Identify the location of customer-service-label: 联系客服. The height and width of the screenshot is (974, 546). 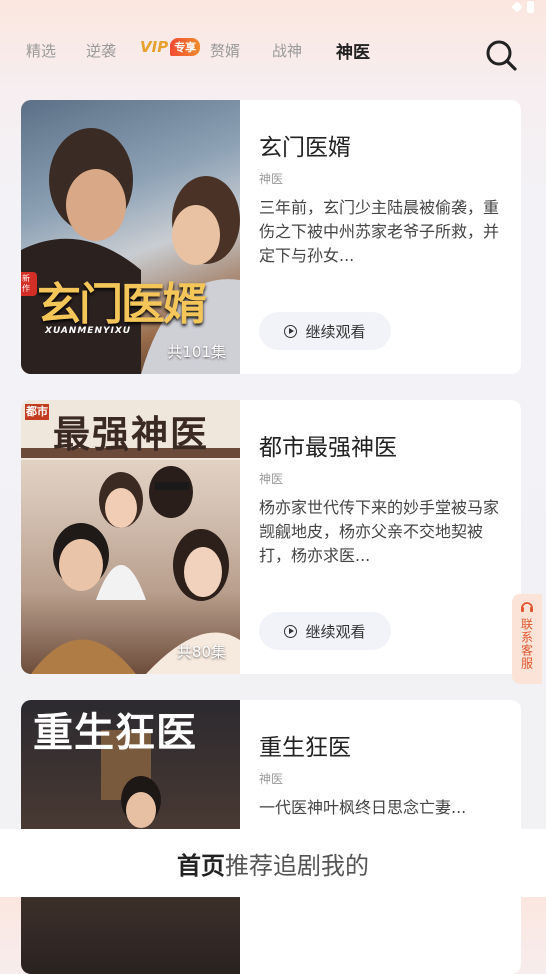
(526, 644).